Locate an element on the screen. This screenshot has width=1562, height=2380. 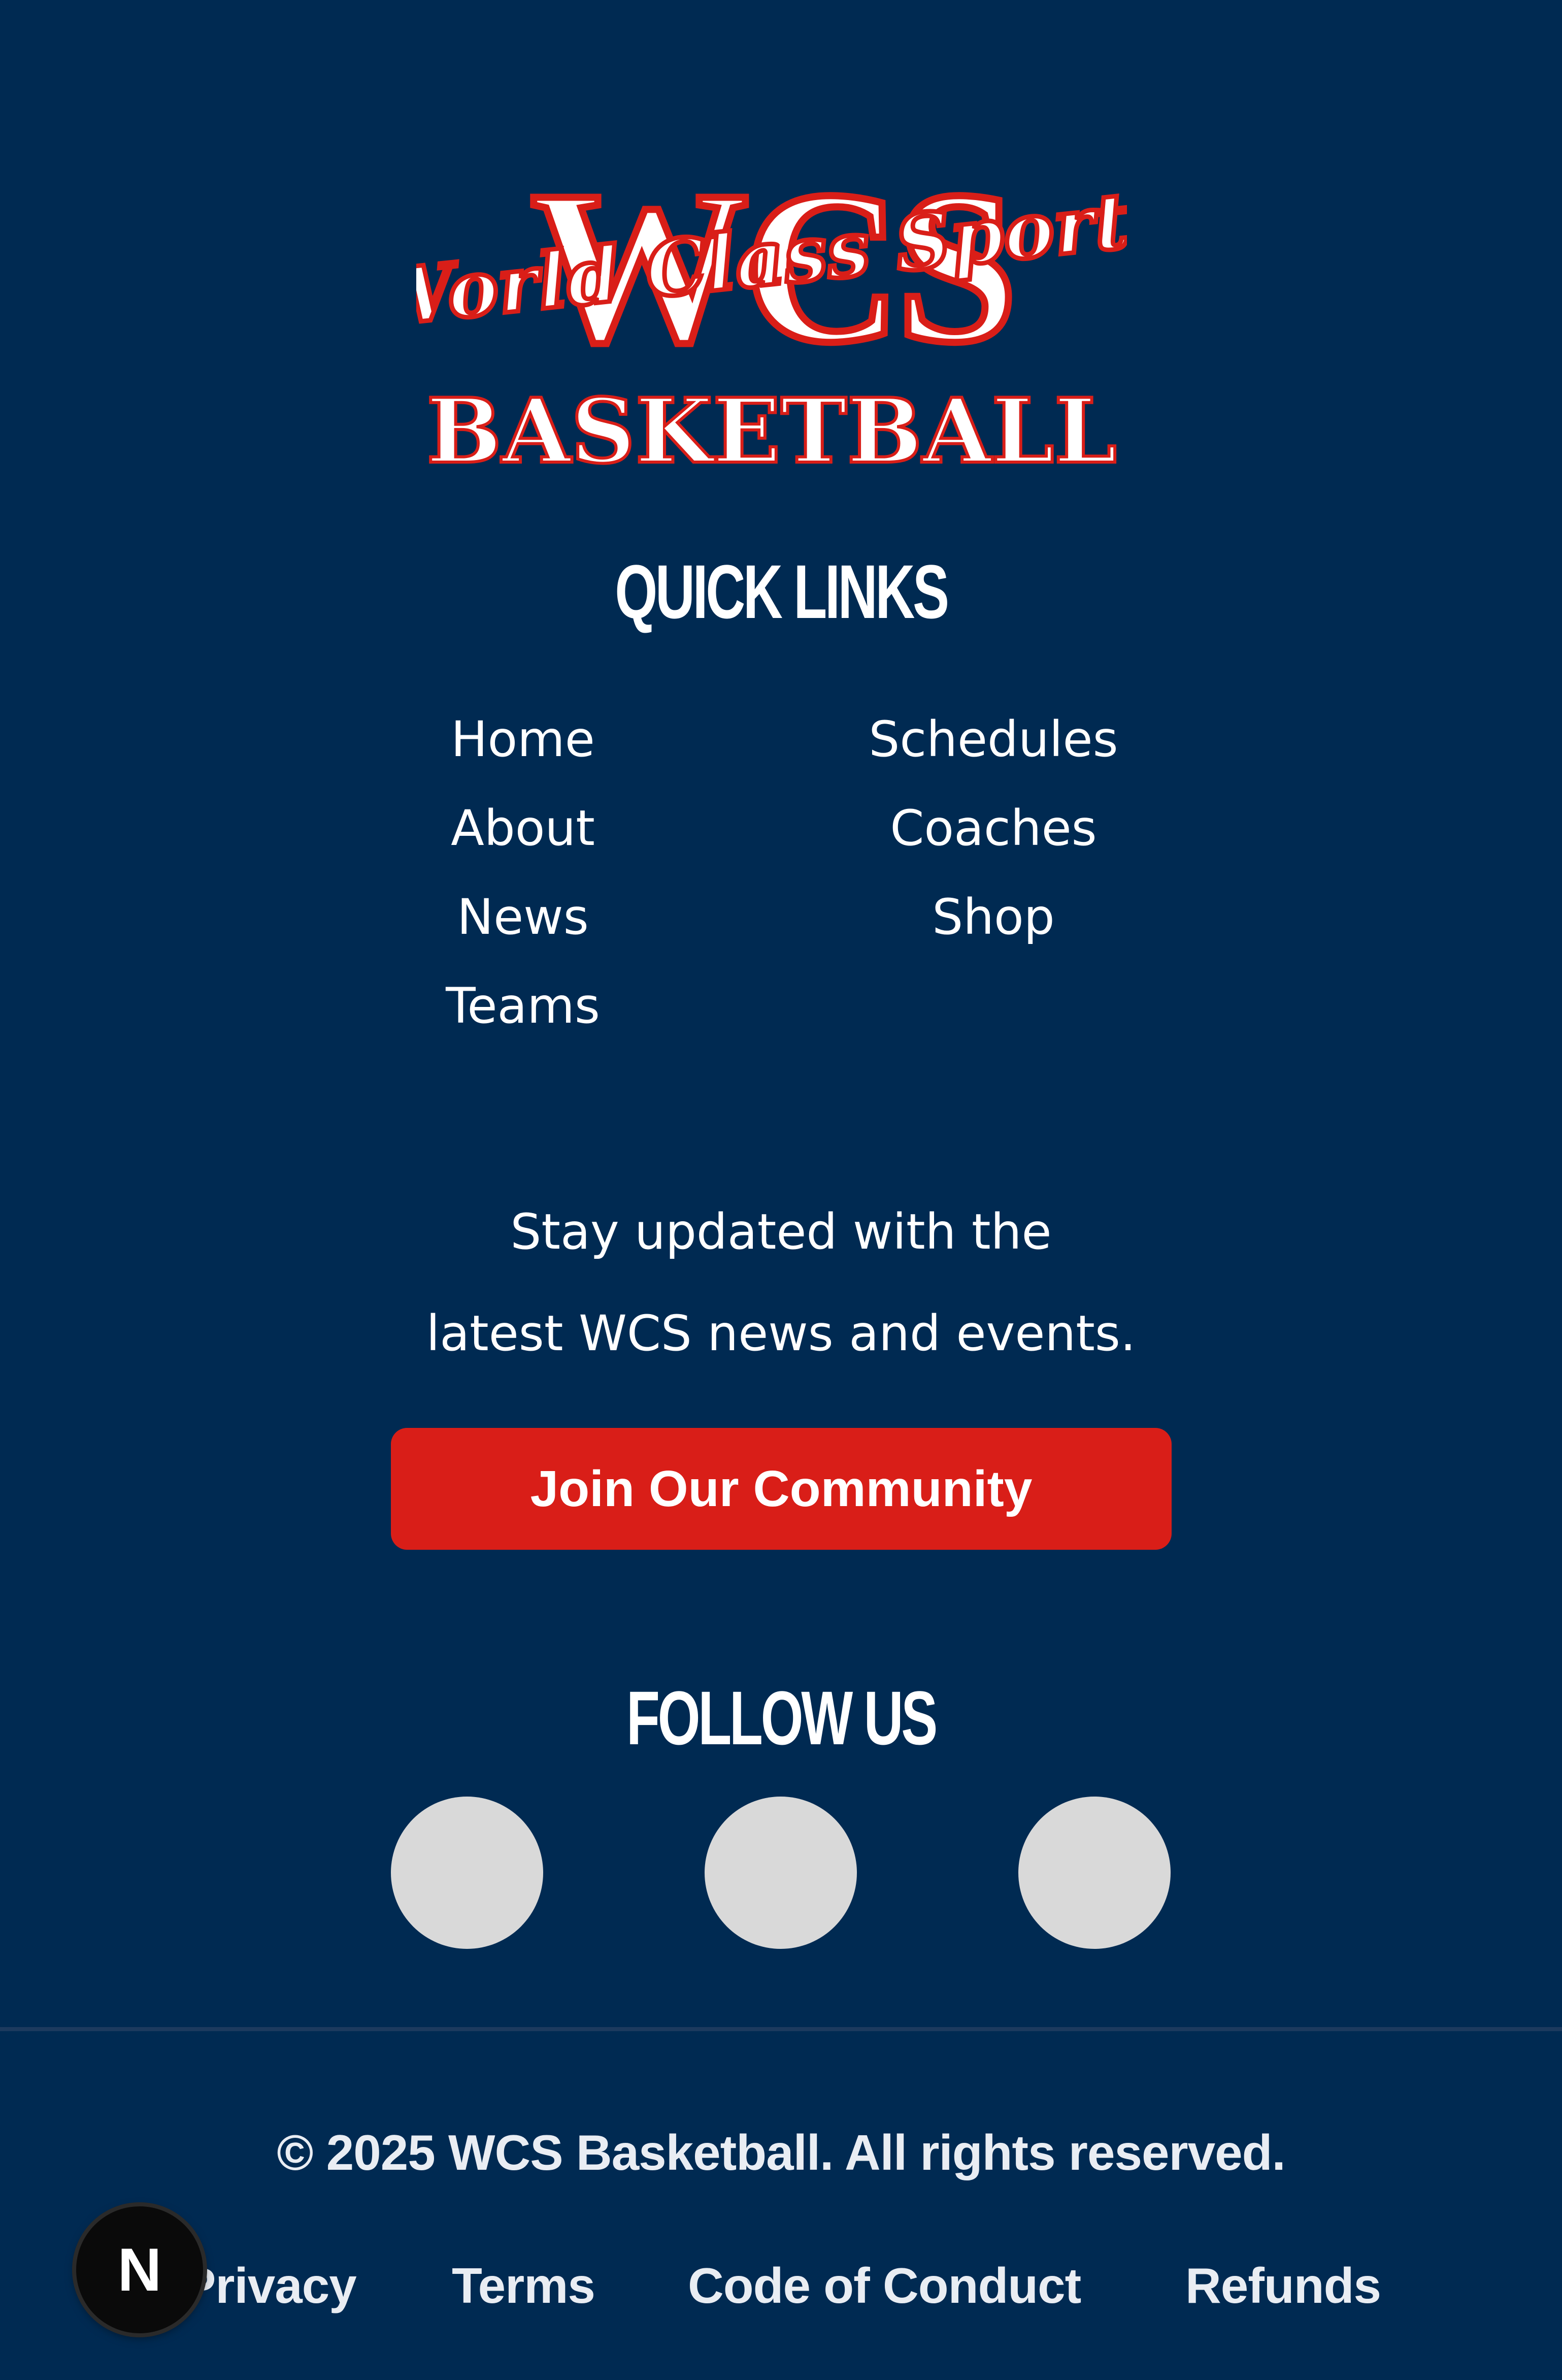
nextjs-dev-badge-icon: N is located at coordinates (139, 2270).